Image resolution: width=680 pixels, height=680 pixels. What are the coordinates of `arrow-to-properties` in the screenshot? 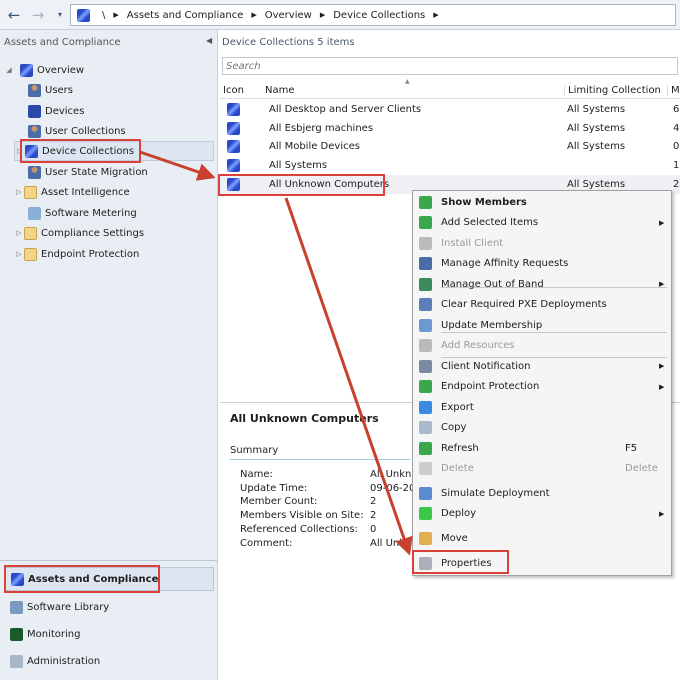 It's located at (348, 376).